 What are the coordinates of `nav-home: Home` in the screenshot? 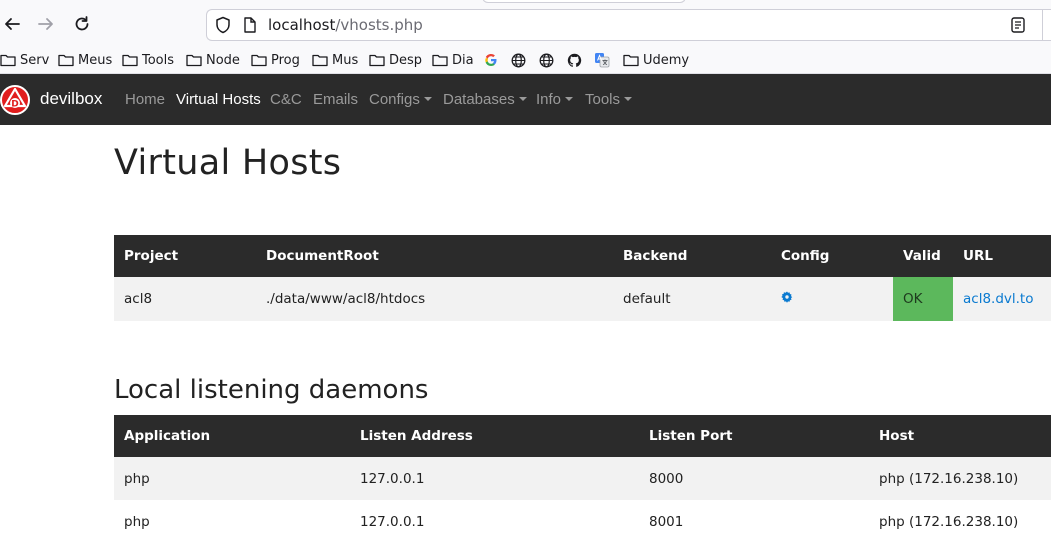 It's located at (145, 99).